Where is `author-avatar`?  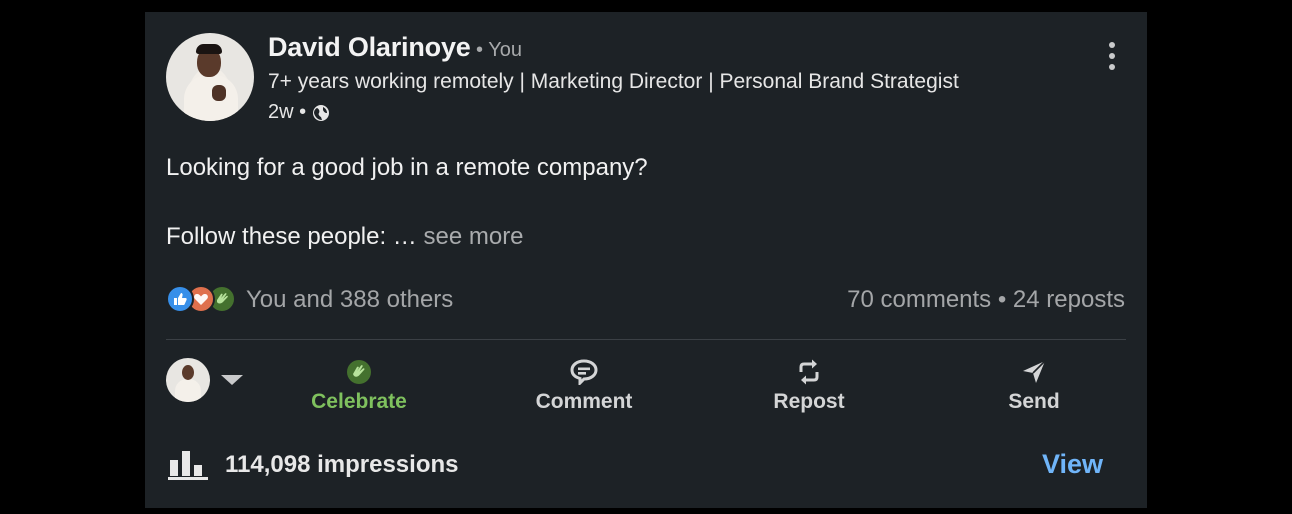 author-avatar is located at coordinates (210, 77).